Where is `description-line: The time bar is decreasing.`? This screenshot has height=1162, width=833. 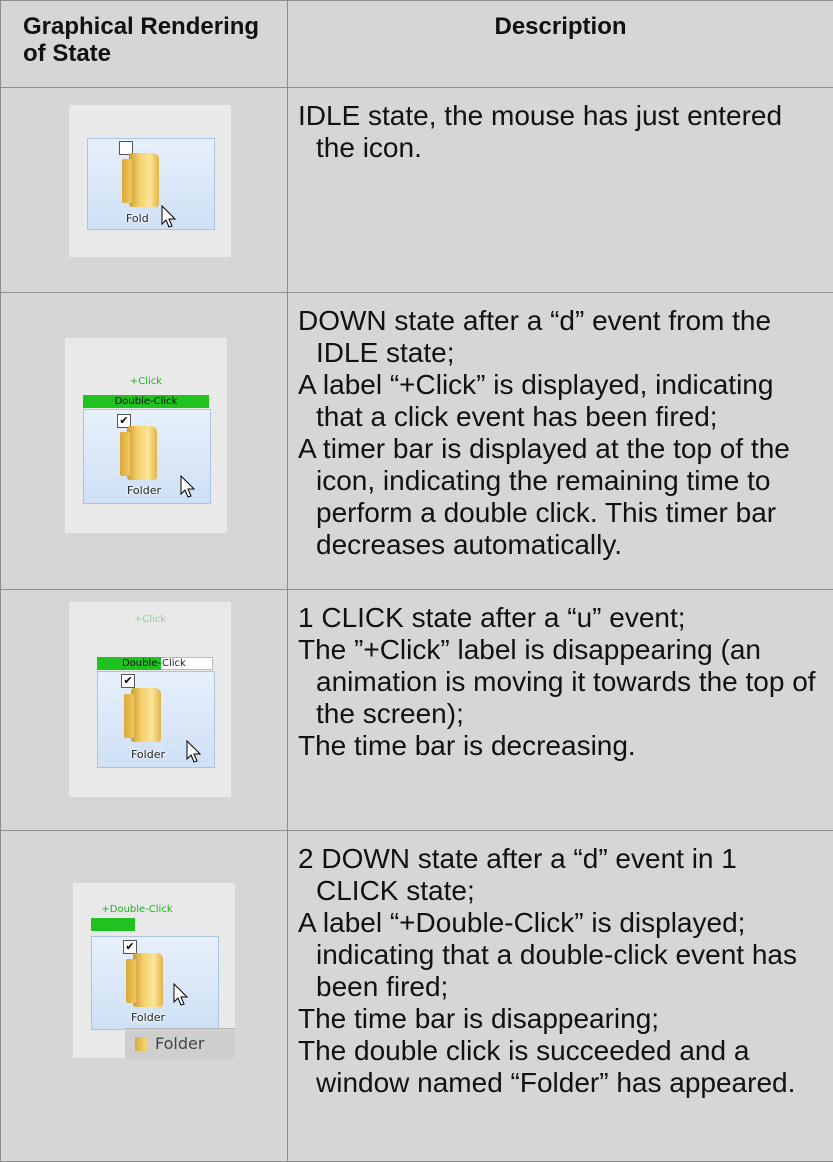 description-line: The time bar is decreasing. is located at coordinates (562, 746).